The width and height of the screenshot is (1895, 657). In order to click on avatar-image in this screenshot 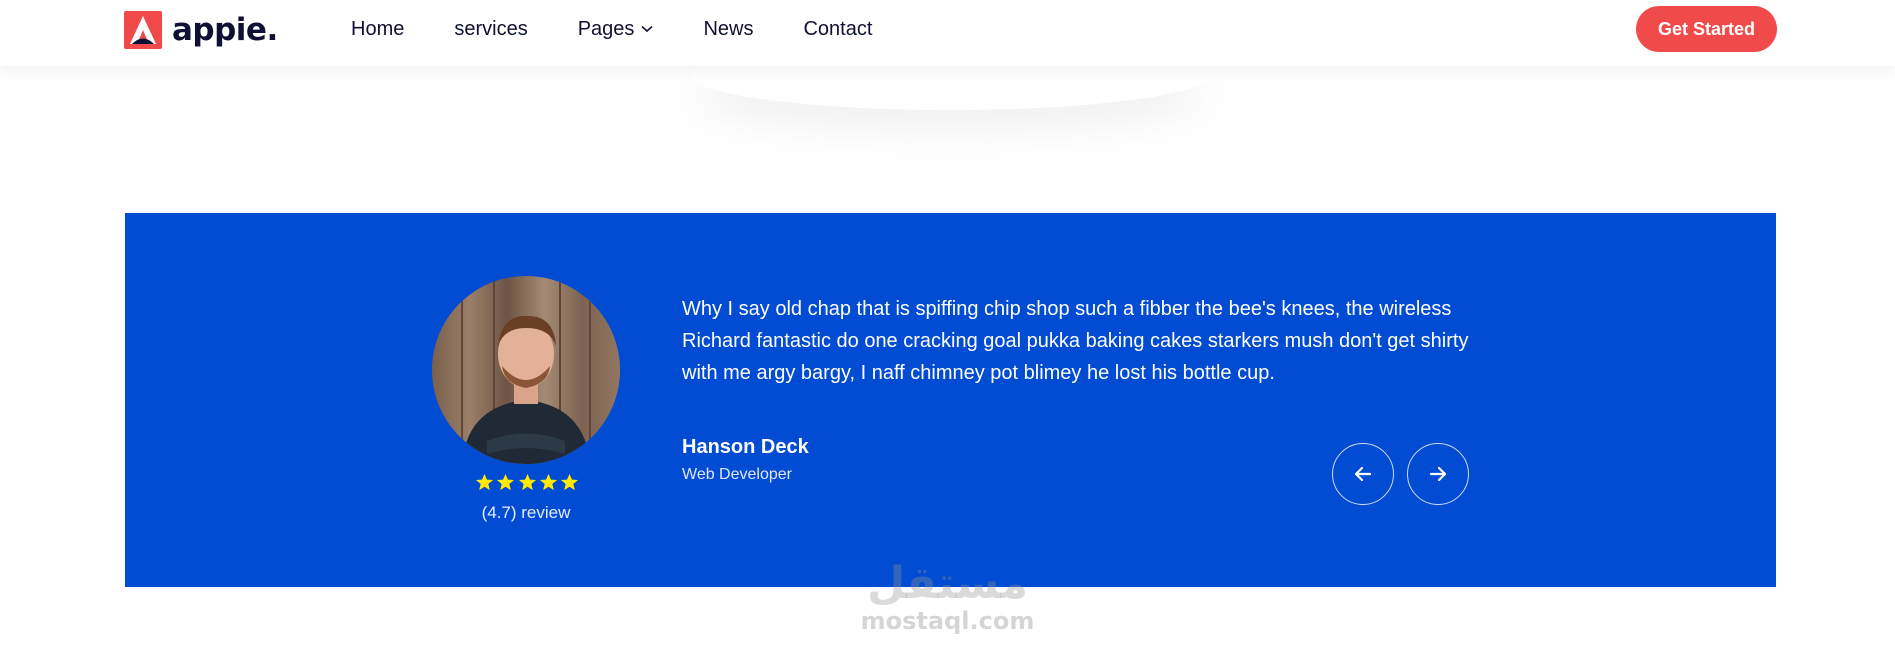, I will do `click(526, 370)`.